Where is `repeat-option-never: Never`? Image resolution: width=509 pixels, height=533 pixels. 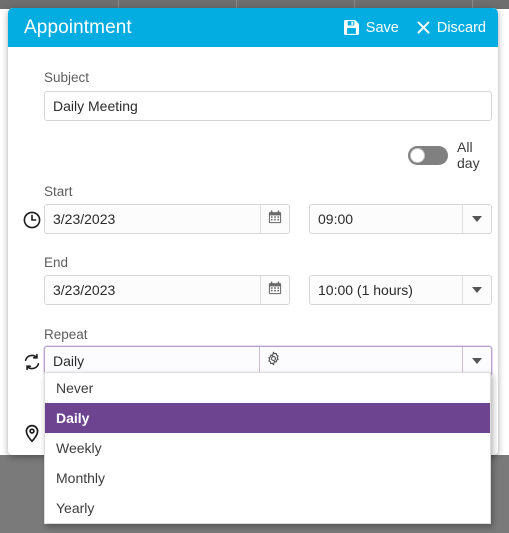 repeat-option-never: Never is located at coordinates (267, 388).